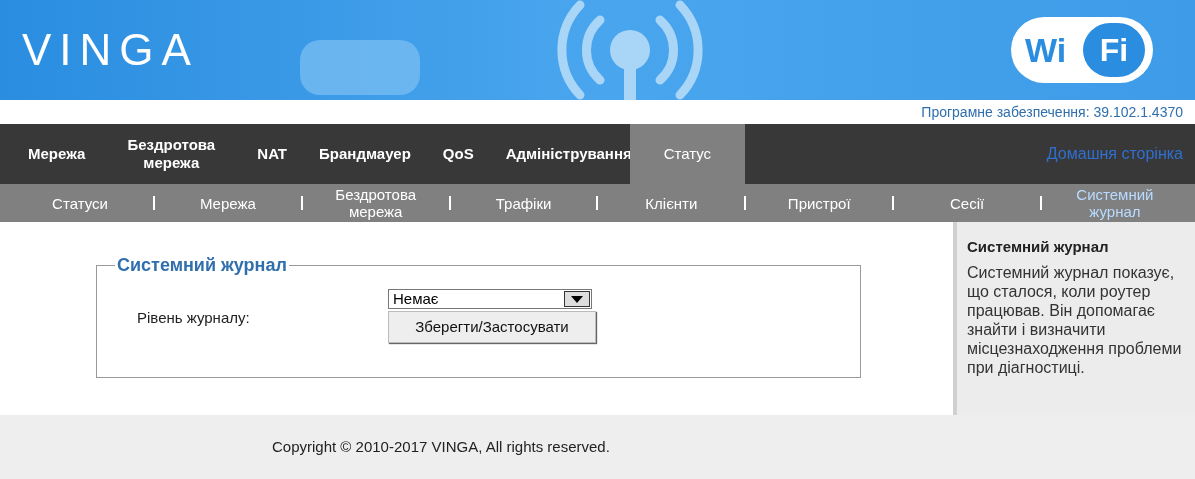 The image size is (1195, 479). Describe the element at coordinates (57, 154) in the screenshot. I see `nav-tab: Мережа` at that location.